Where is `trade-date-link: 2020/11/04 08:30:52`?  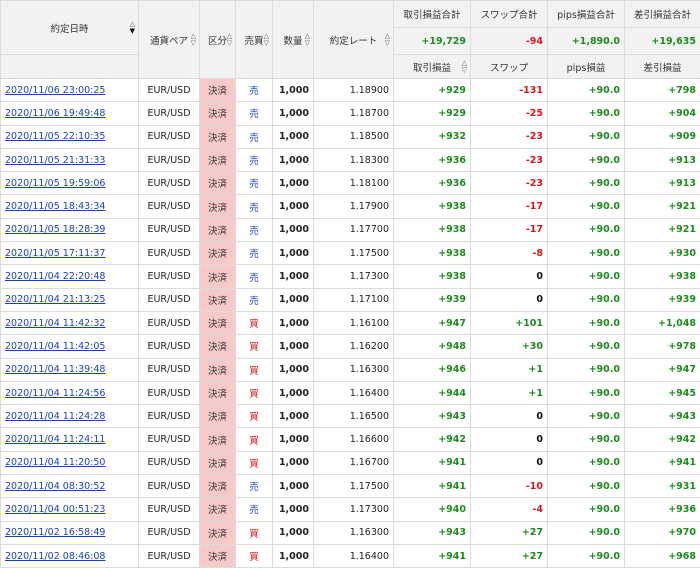 trade-date-link: 2020/11/04 08:30:52 is located at coordinates (55, 486).